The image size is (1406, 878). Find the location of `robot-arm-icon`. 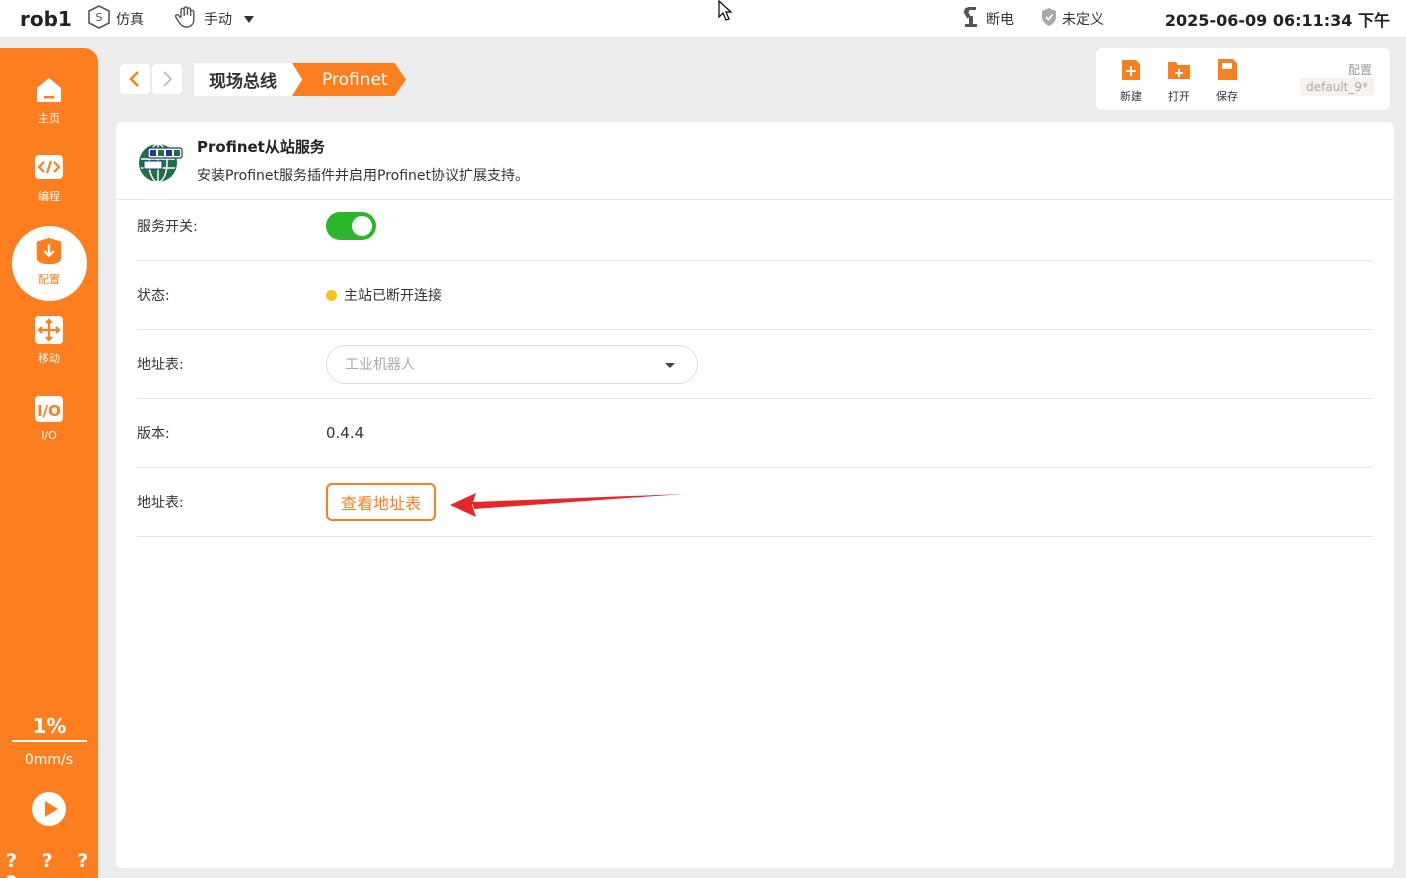

robot-arm-icon is located at coordinates (972, 19).